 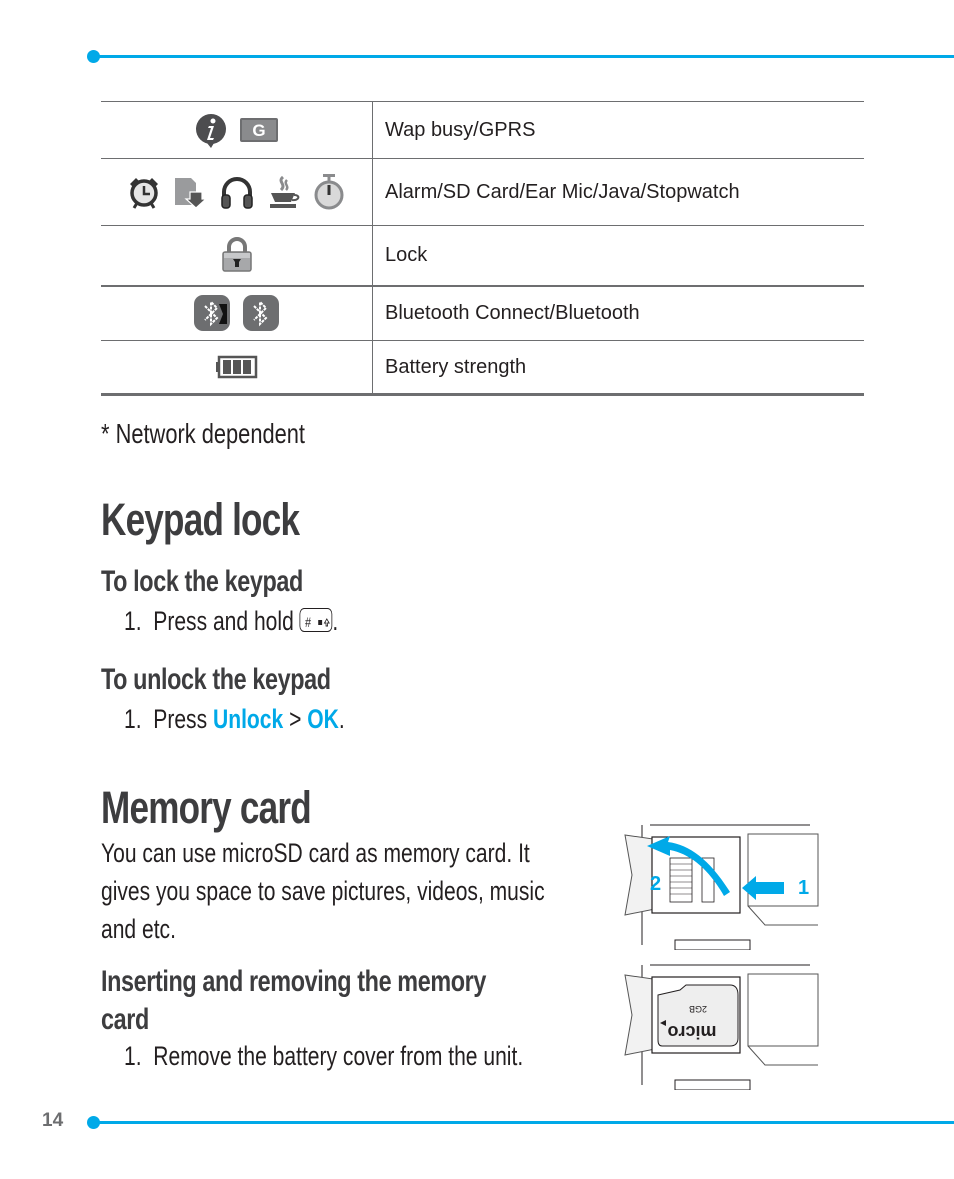 I want to click on headphones-icon, so click(x=236, y=193).